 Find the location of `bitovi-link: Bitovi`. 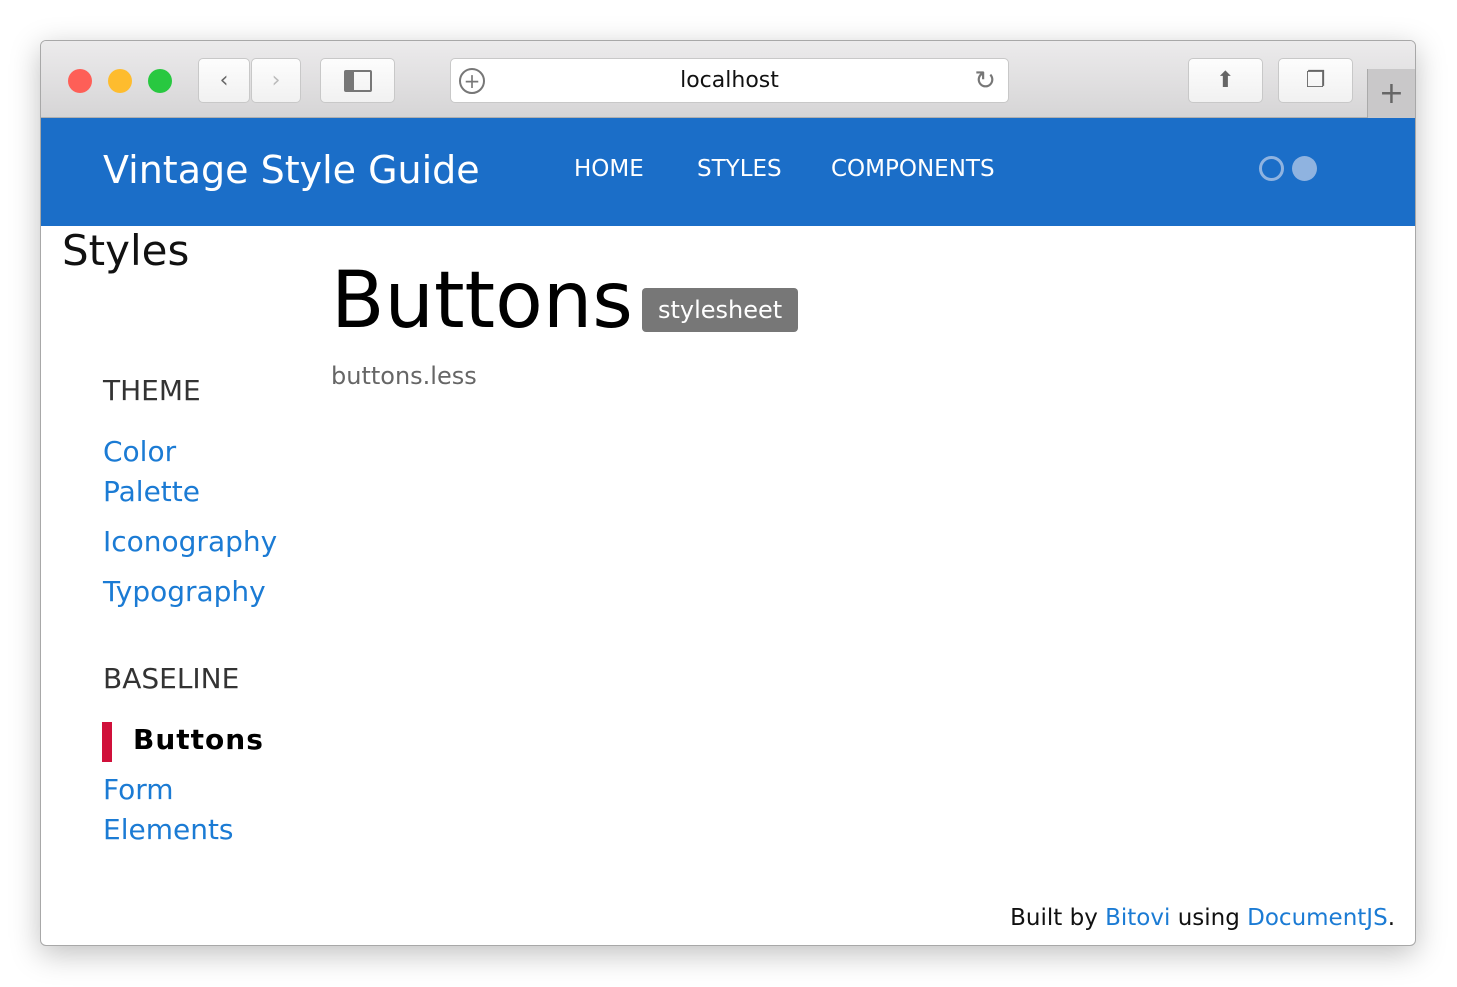

bitovi-link: Bitovi is located at coordinates (1137, 918).